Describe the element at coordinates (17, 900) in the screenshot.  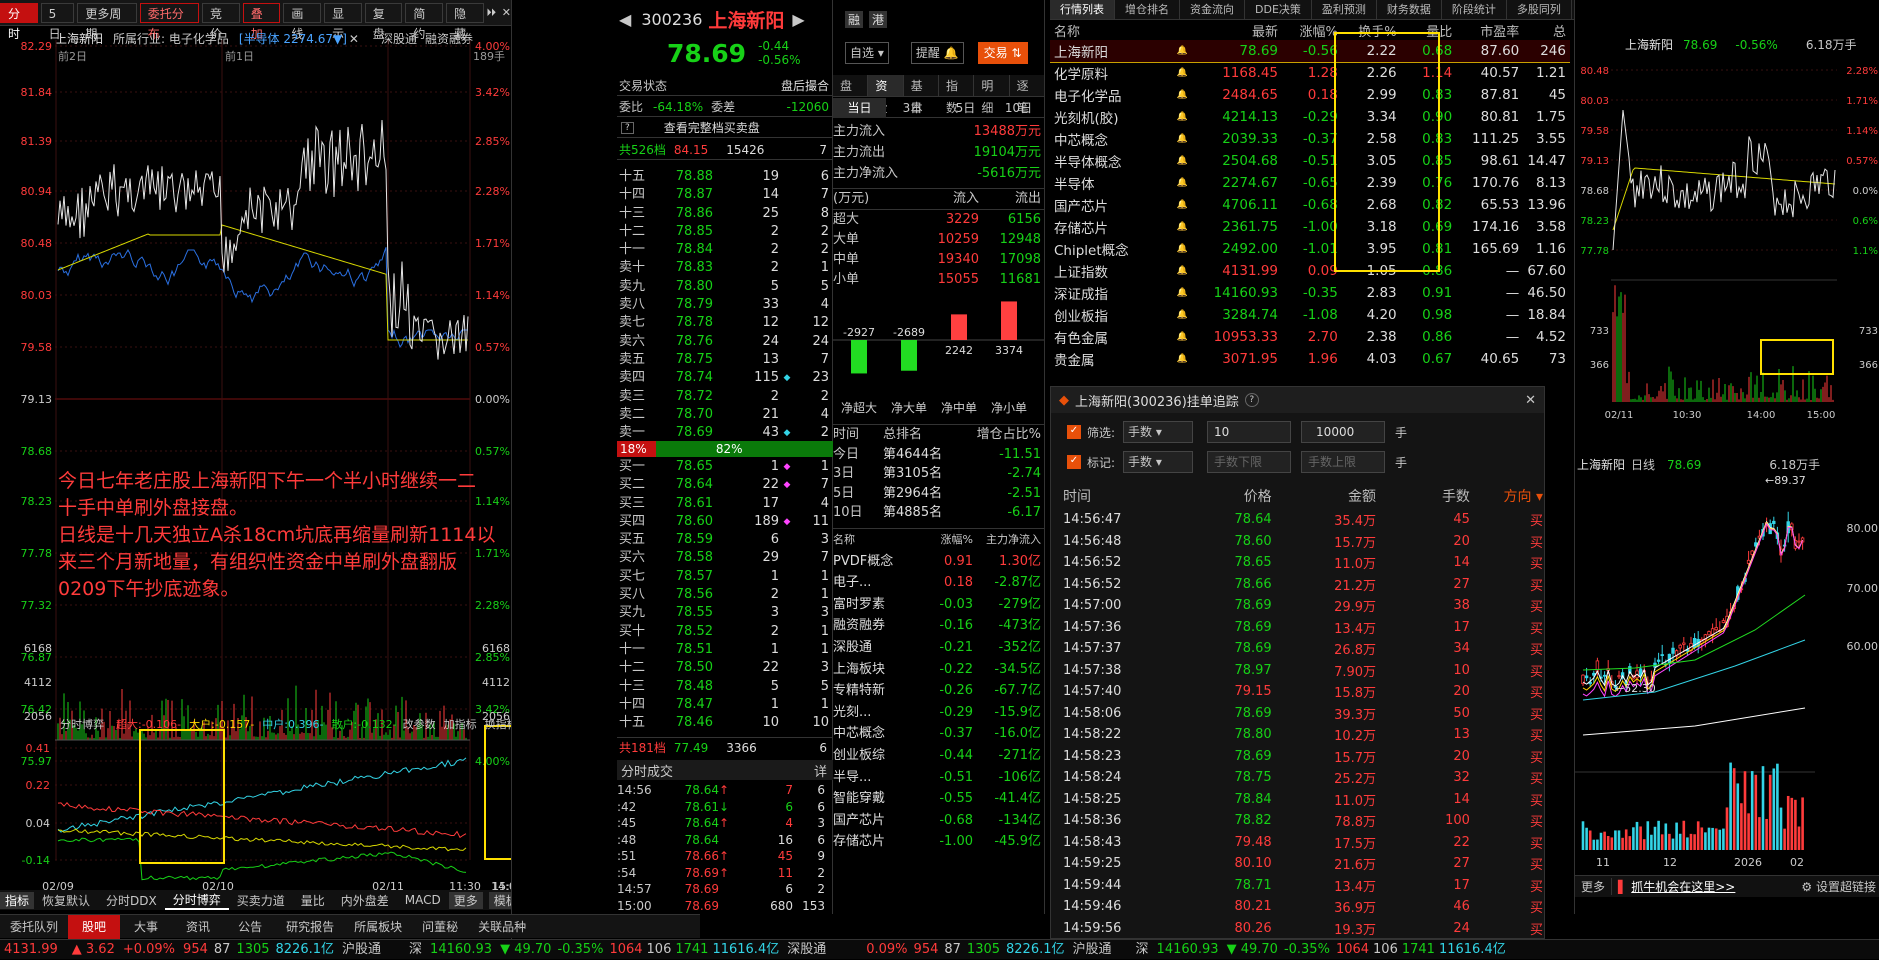
I see `indicator-tab: 指标` at that location.